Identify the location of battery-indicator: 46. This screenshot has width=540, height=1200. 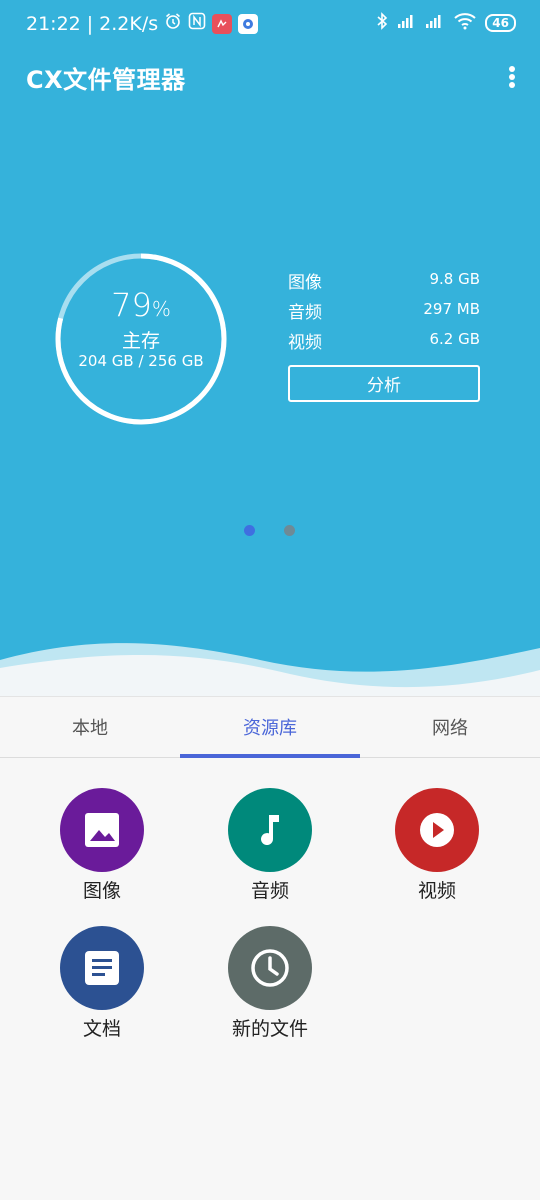
(500, 23).